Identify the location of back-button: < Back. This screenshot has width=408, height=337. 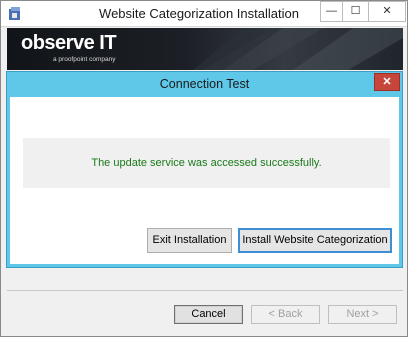
(285, 314).